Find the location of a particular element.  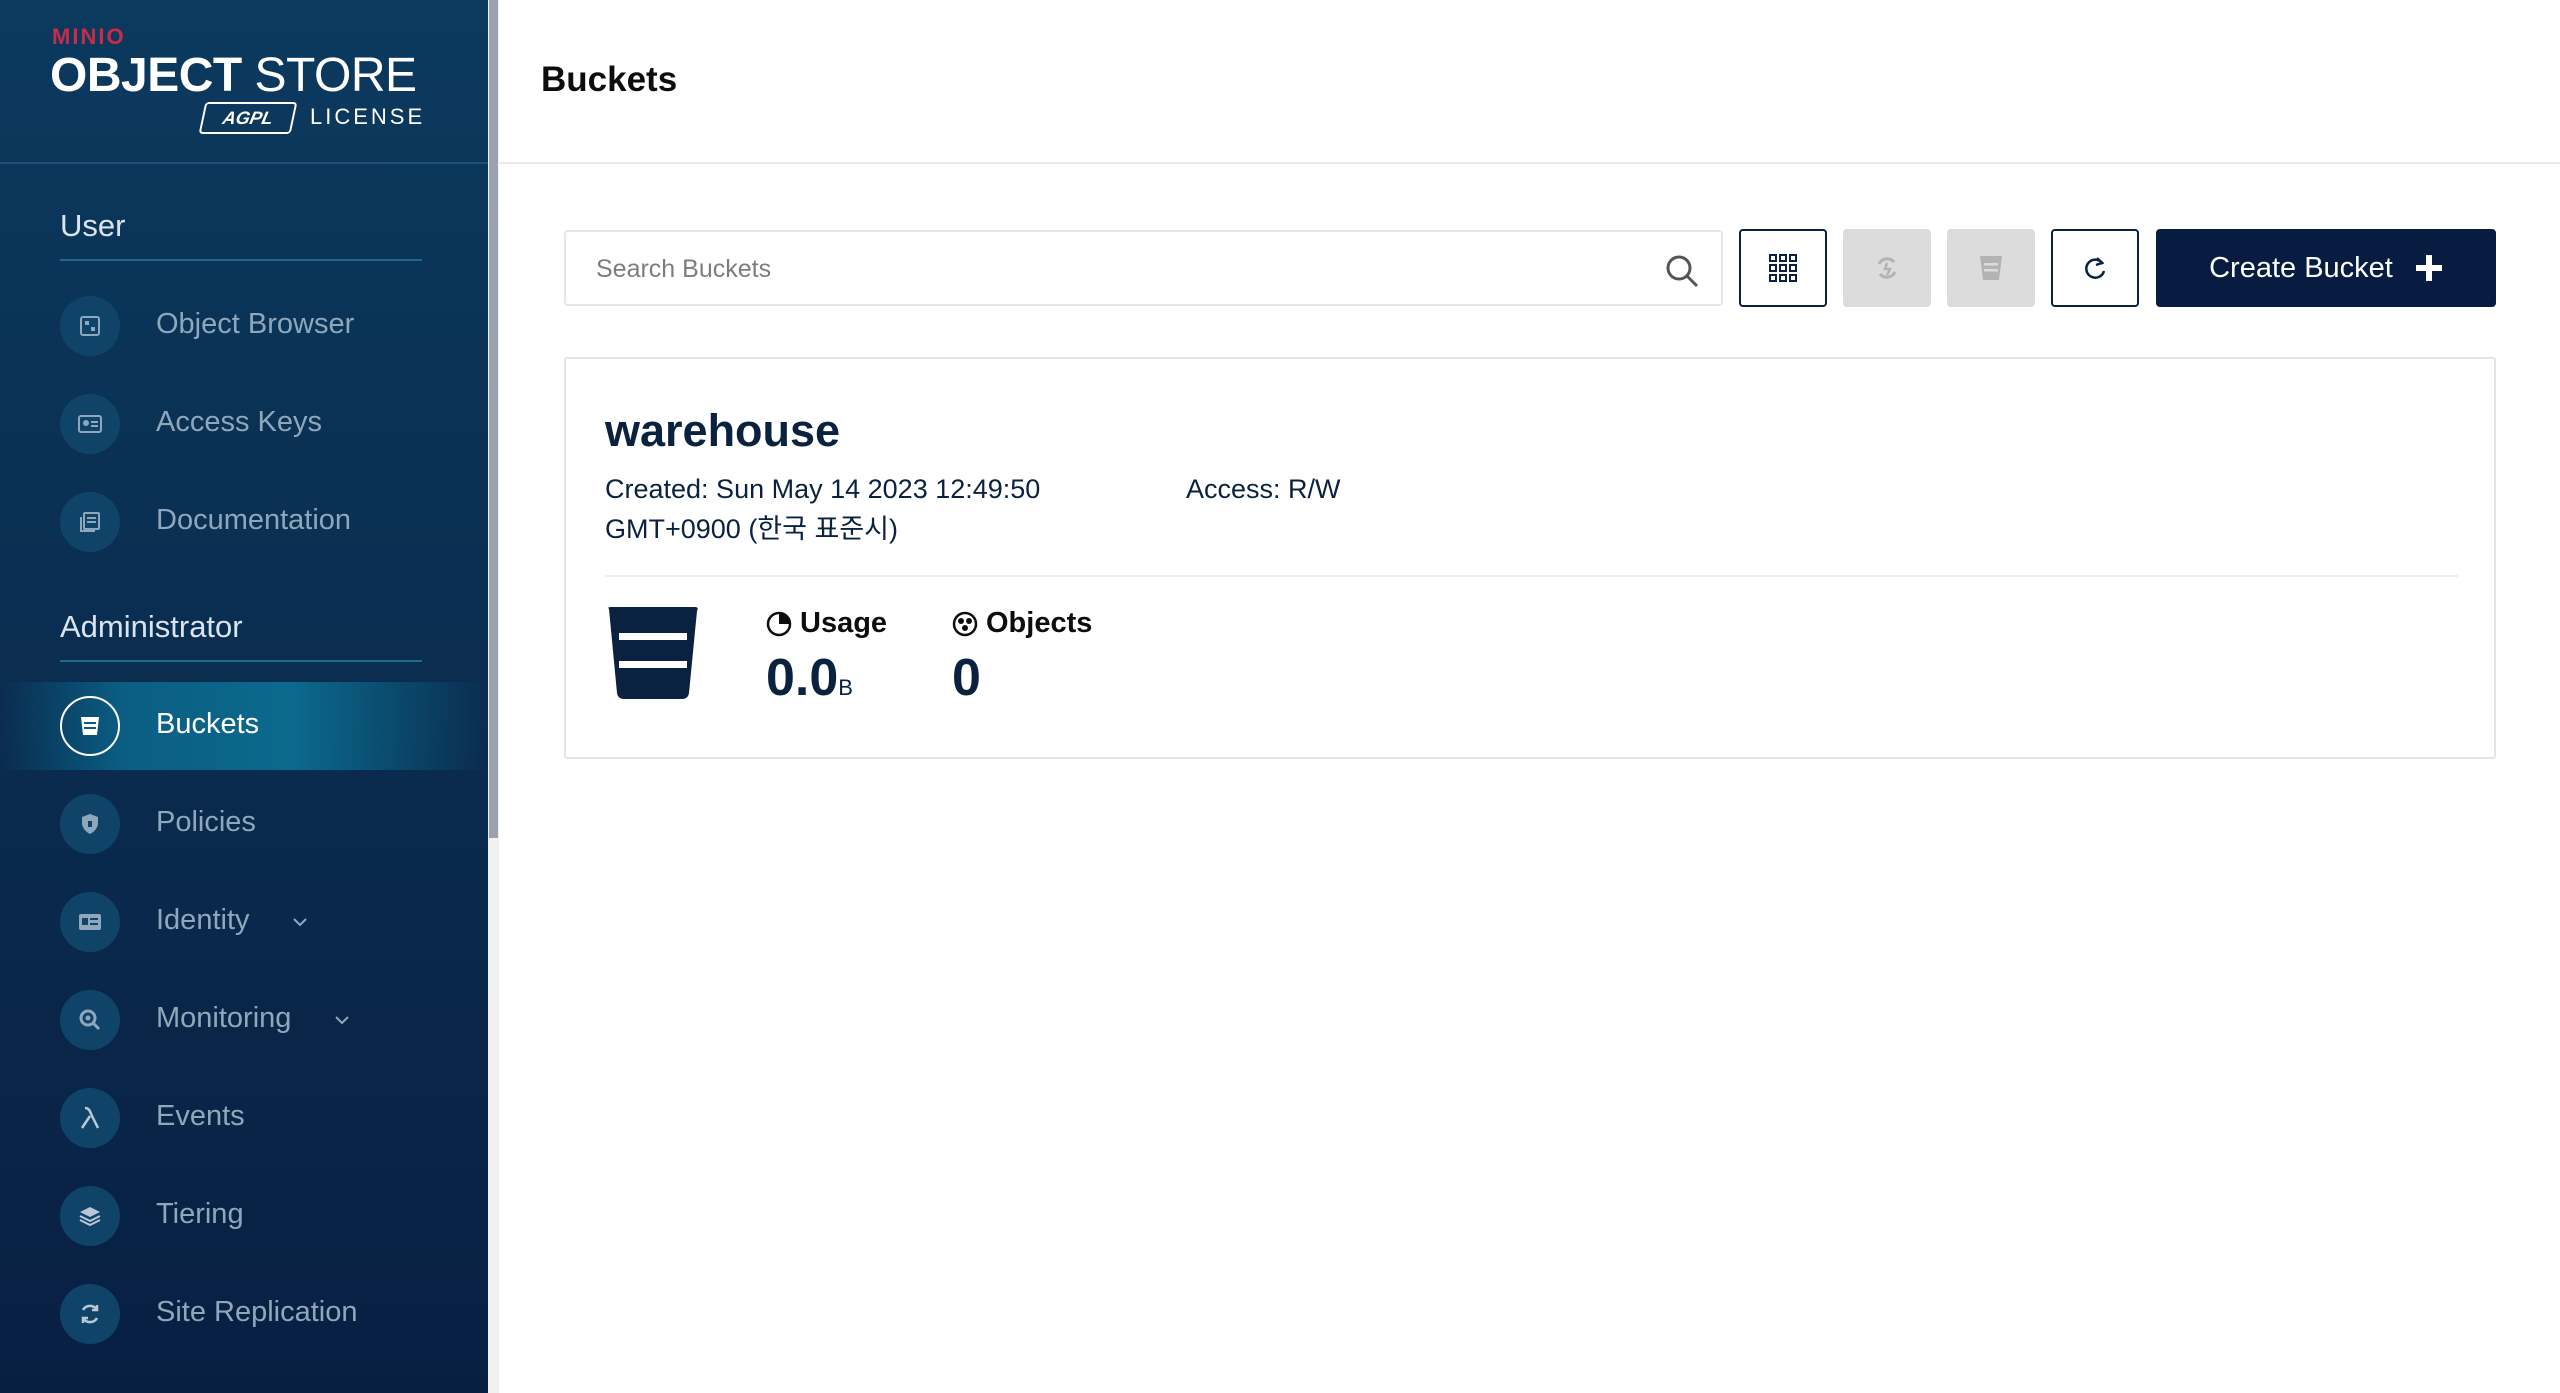

usage-stat: Usage 0.0B is located at coordinates (826, 657).